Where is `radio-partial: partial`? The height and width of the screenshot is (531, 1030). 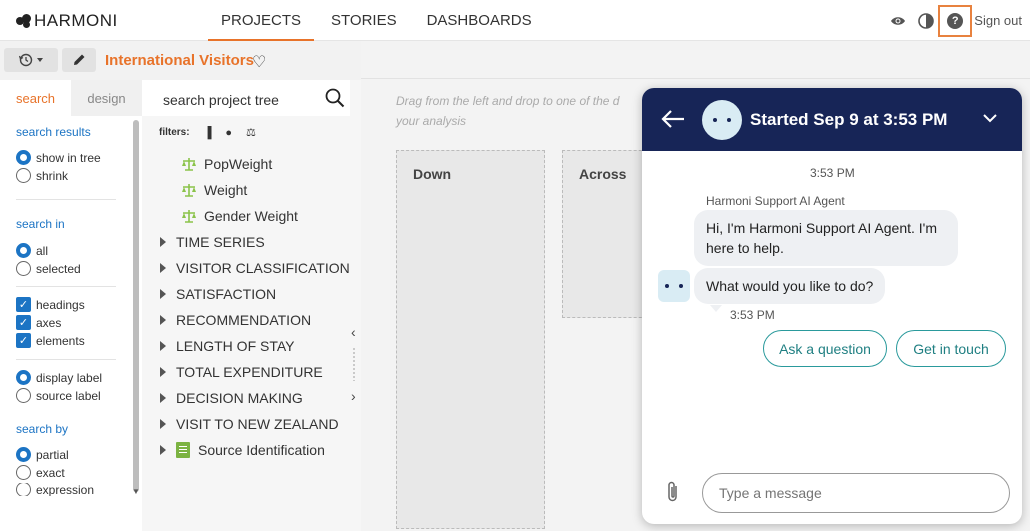
radio-partial: partial is located at coordinates (42, 454).